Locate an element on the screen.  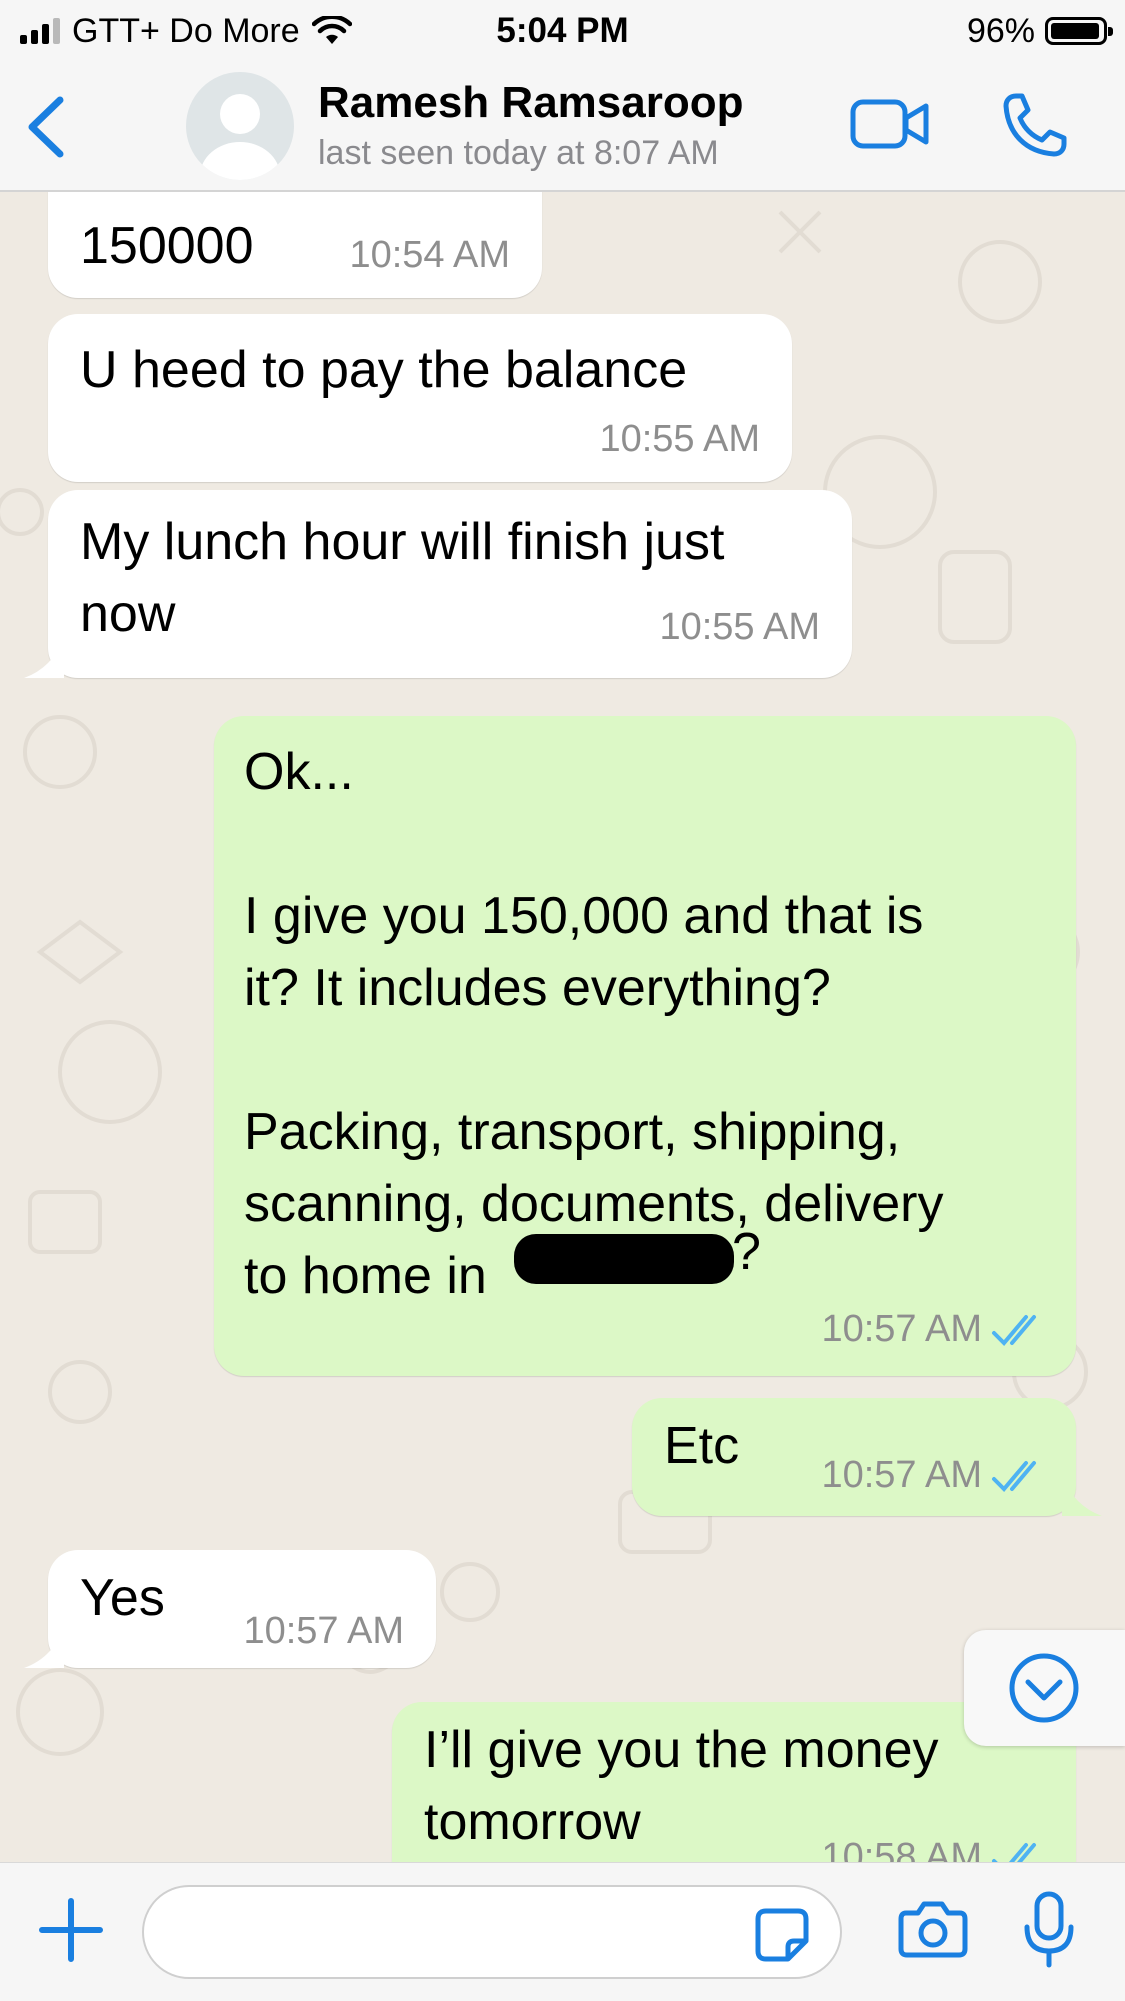
last-seen-status: last seen today at 8:07 AM is located at coordinates (518, 153).